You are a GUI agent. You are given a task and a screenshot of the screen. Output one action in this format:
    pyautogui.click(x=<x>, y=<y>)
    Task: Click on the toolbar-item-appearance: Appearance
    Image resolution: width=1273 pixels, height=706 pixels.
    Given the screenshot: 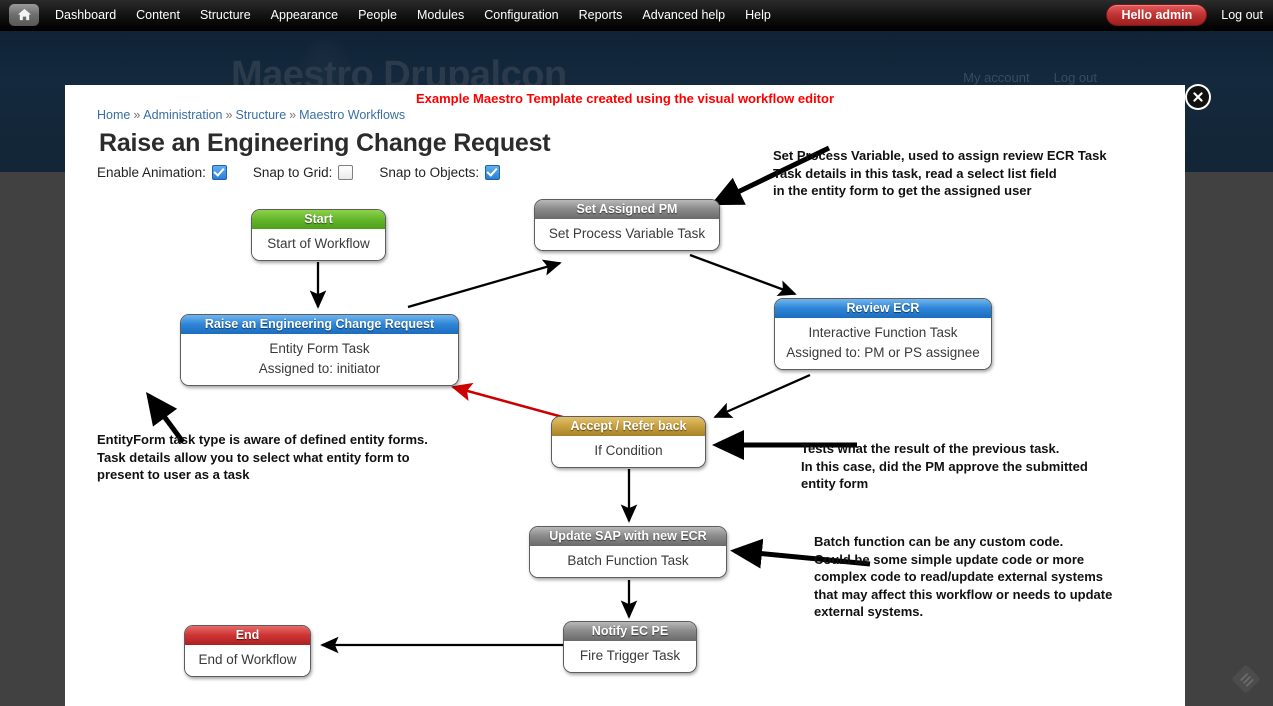 What is the action you would take?
    pyautogui.click(x=304, y=15)
    